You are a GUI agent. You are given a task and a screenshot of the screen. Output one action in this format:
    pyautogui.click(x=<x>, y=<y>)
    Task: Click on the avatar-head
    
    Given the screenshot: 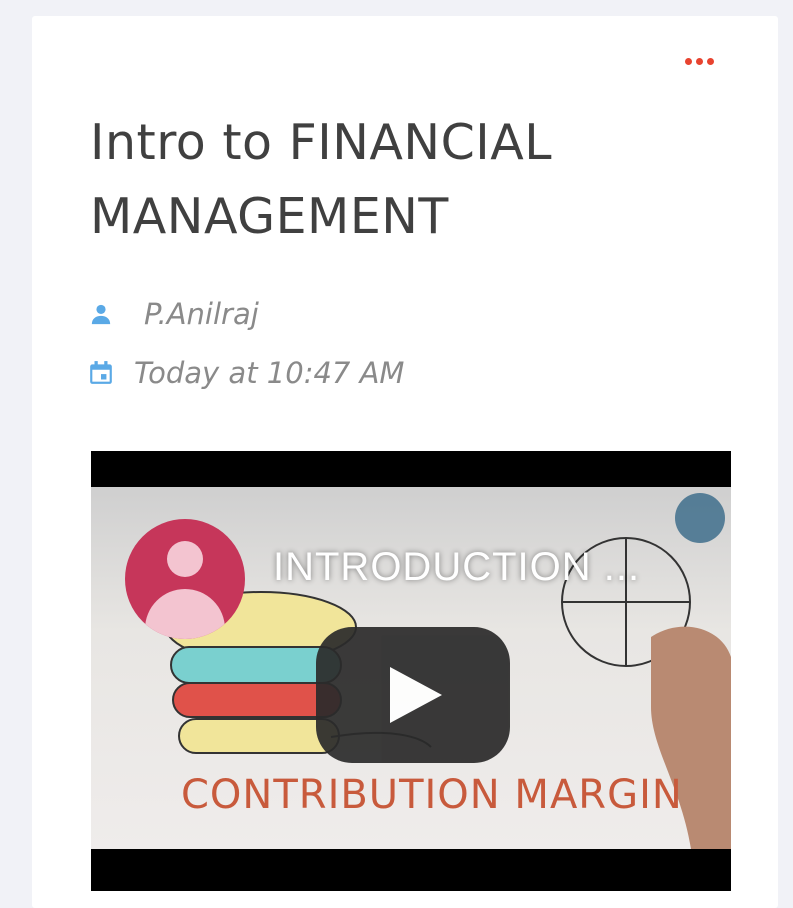 What is the action you would take?
    pyautogui.click(x=185, y=559)
    